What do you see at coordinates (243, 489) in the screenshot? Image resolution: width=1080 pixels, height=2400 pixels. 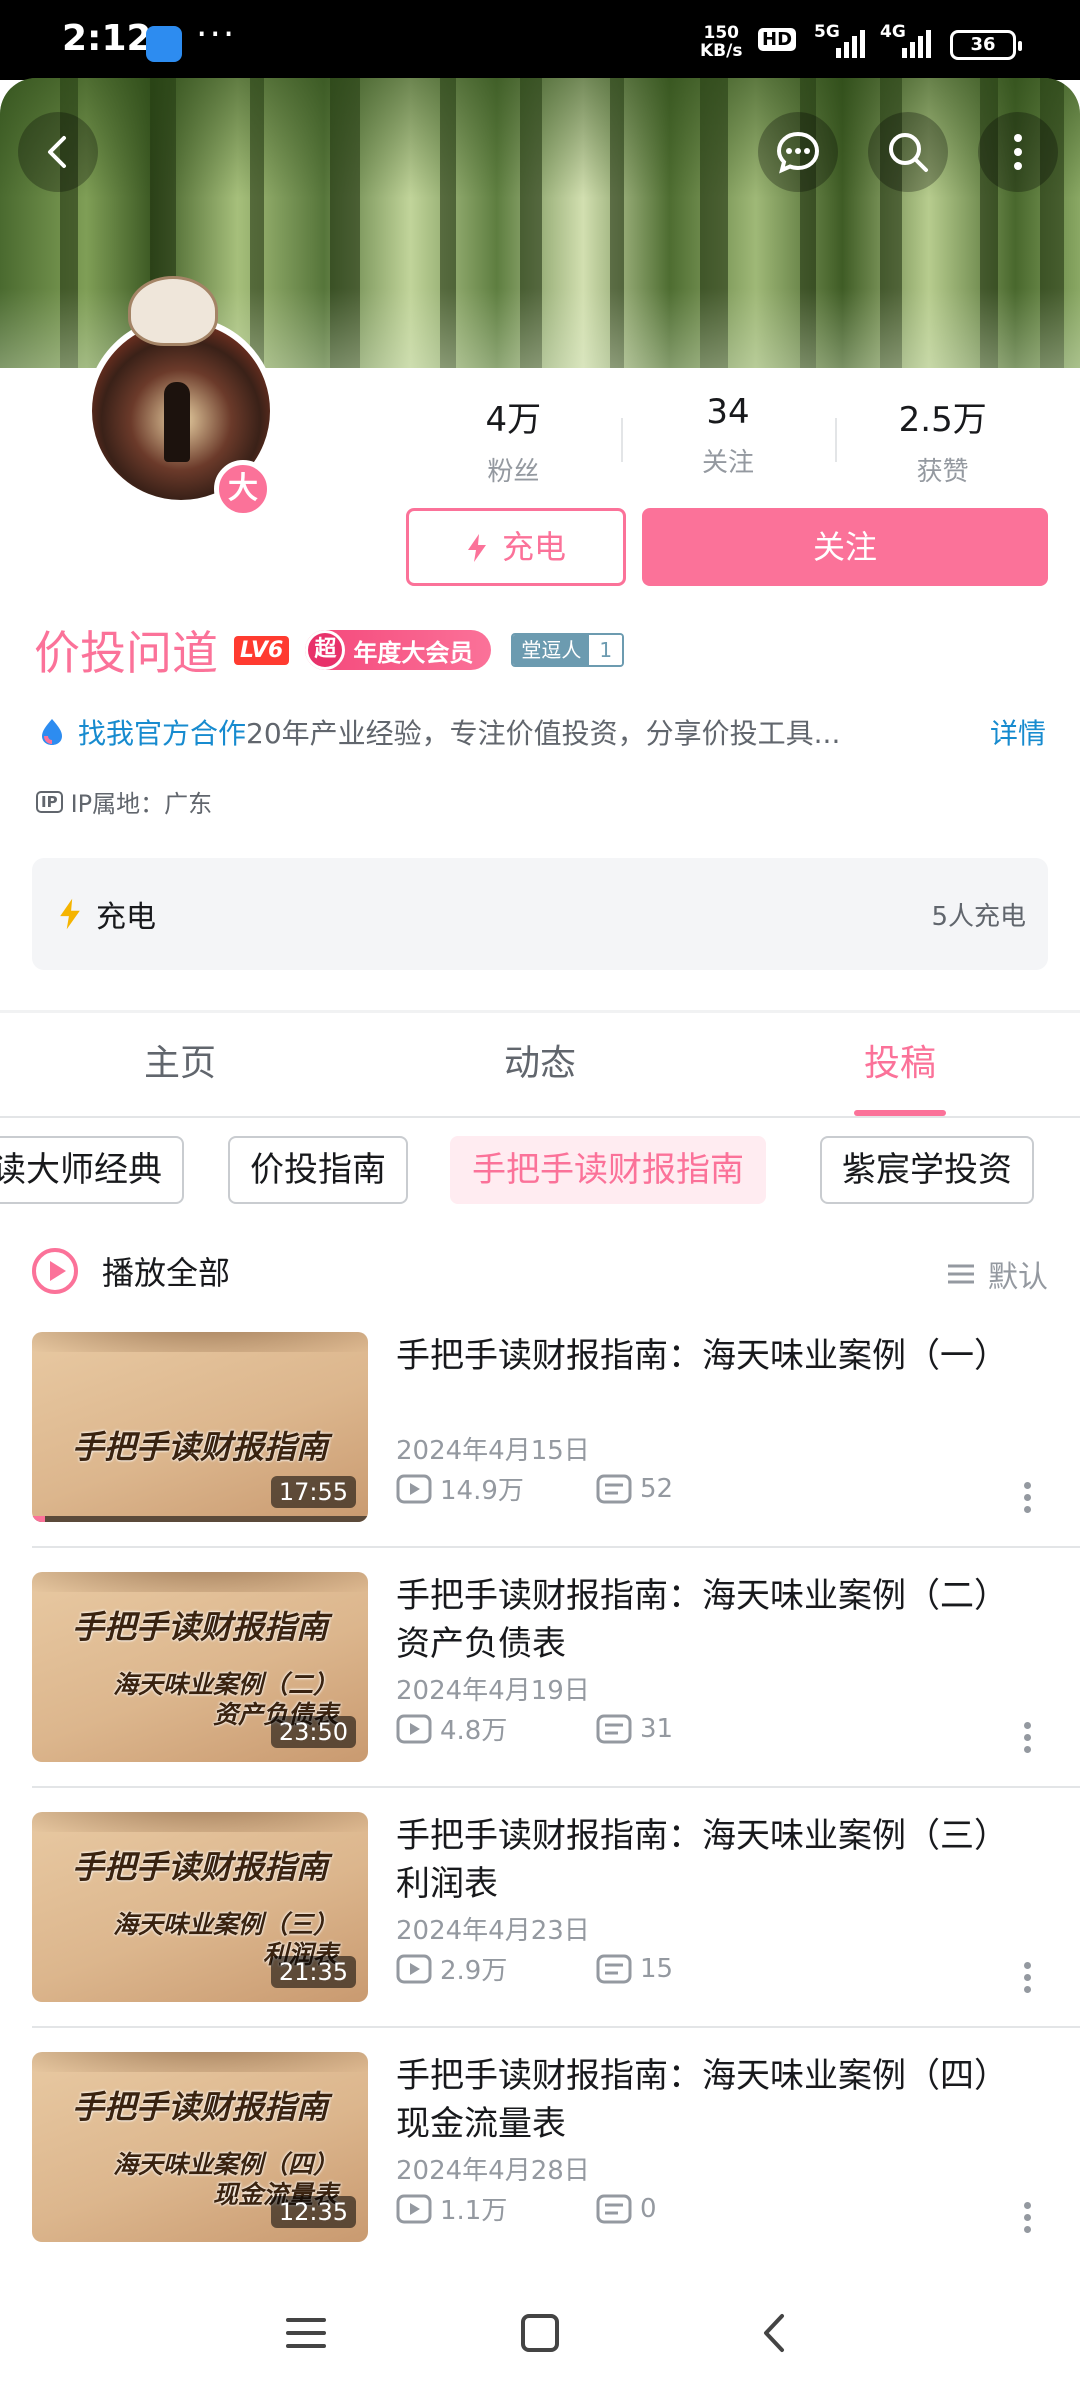 I see `big-member-badge: 大` at bounding box center [243, 489].